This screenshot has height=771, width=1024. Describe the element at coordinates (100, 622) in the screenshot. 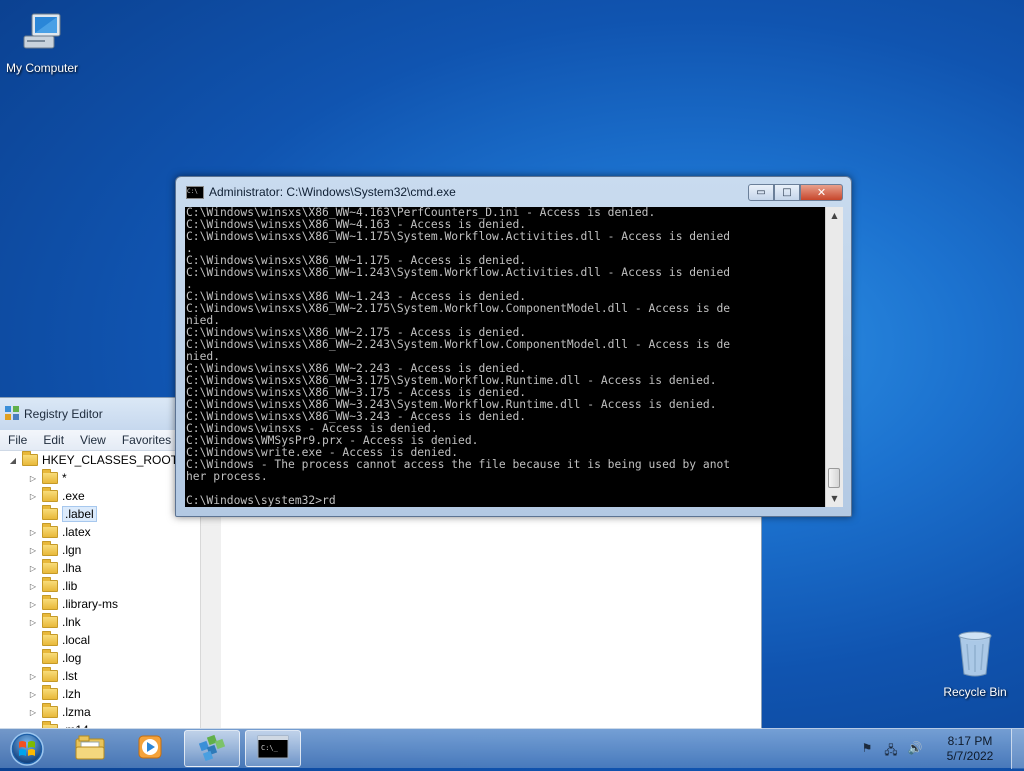

I see `tree-item: ▷ .lnk` at that location.